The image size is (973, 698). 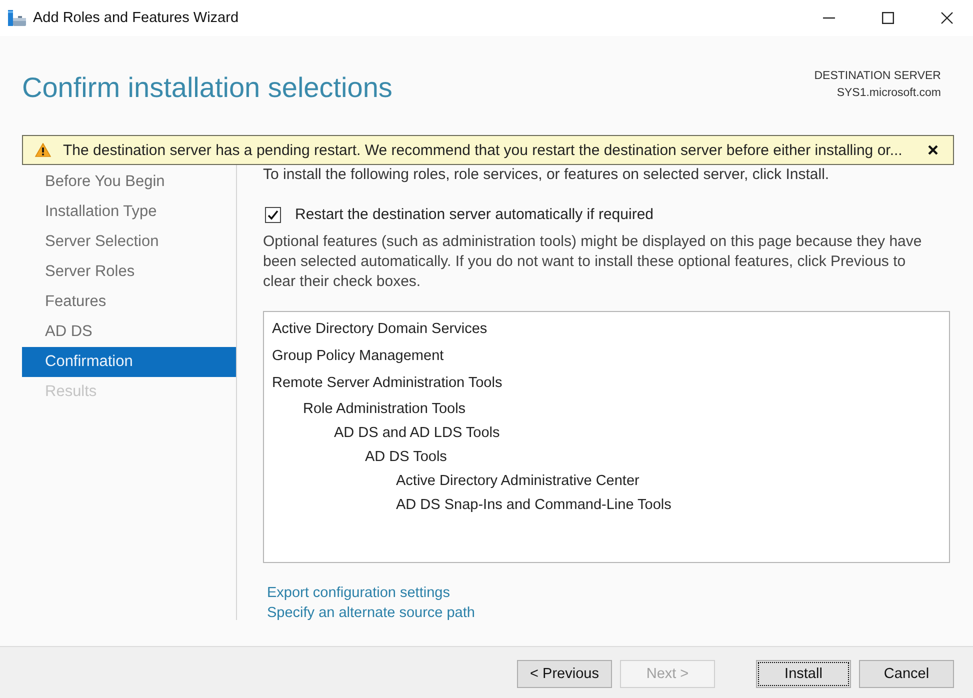 What do you see at coordinates (129, 362) in the screenshot?
I see `wizard-step: Confirmation` at bounding box center [129, 362].